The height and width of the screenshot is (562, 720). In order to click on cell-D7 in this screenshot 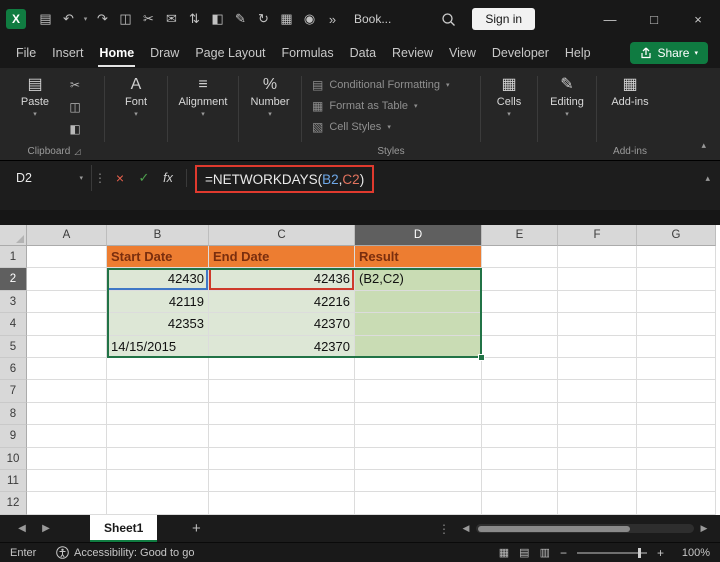, I will do `click(418, 391)`.